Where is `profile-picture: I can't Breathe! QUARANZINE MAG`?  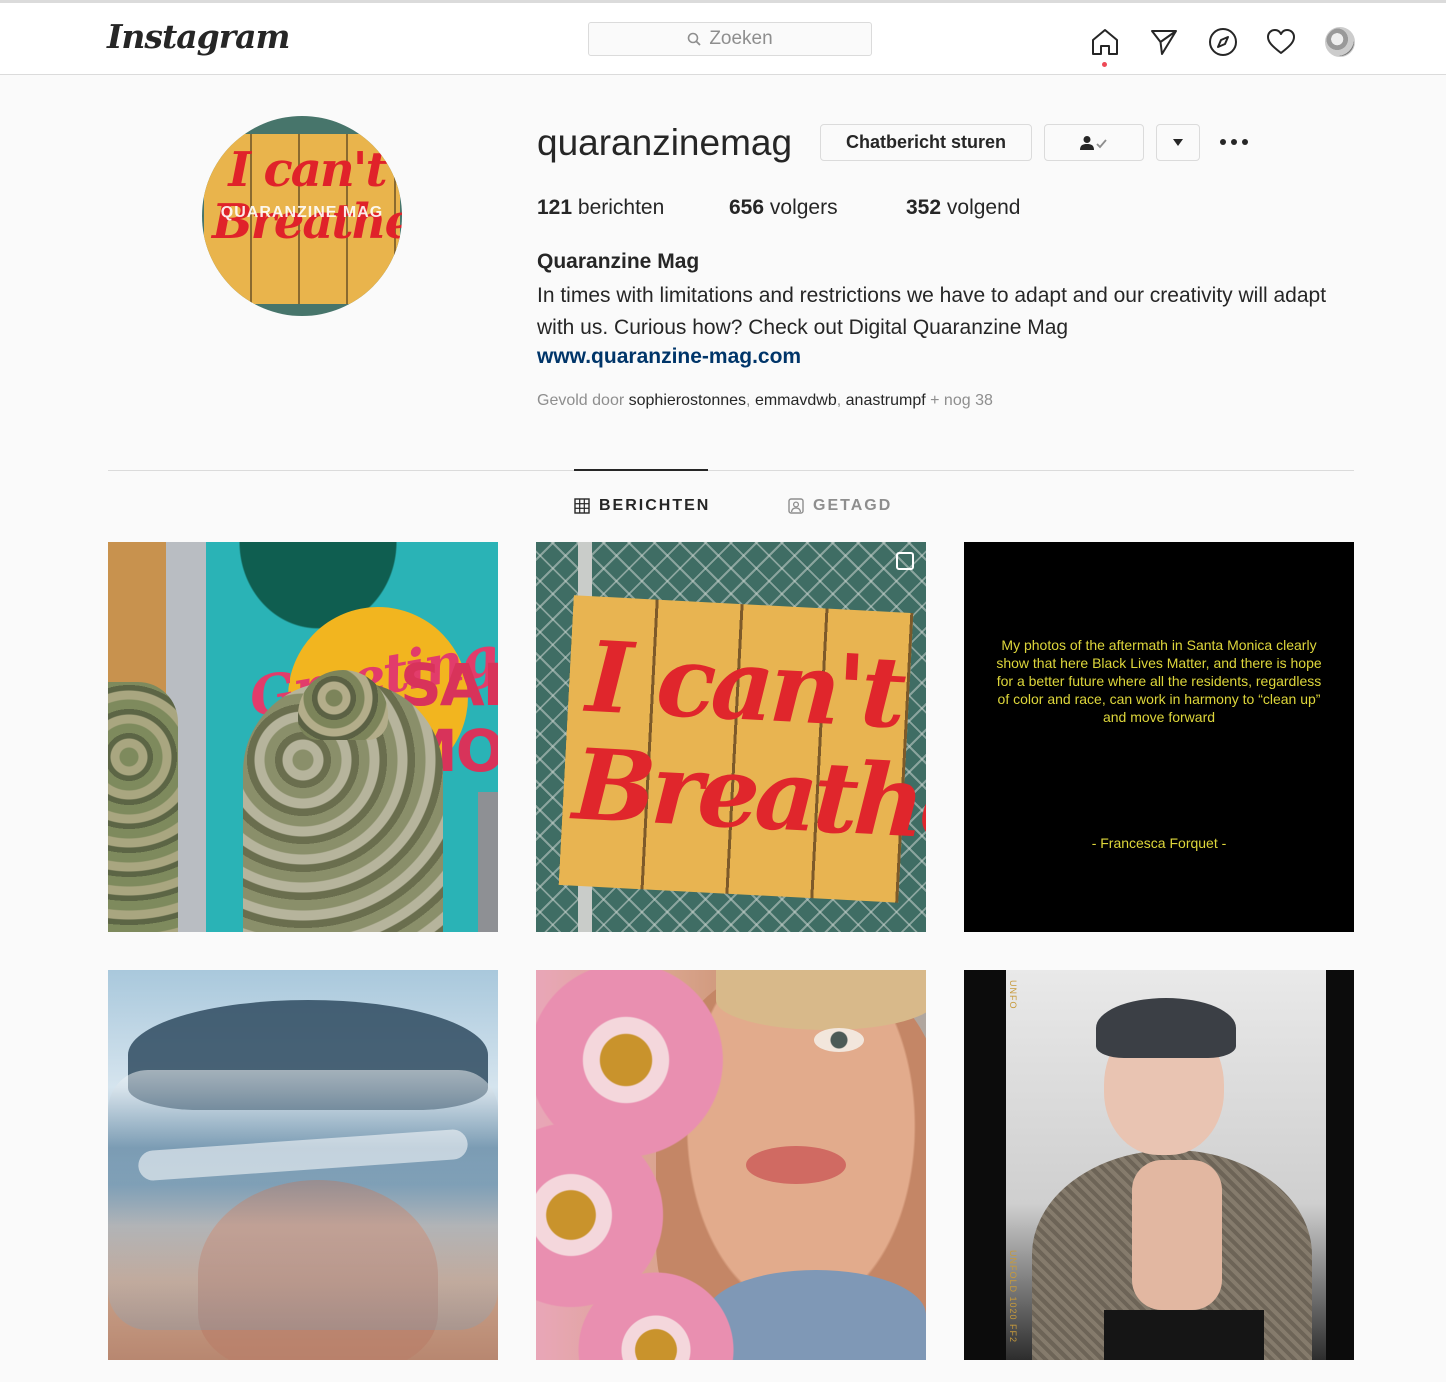 profile-picture: I can't Breathe! QUARANZINE MAG is located at coordinates (302, 216).